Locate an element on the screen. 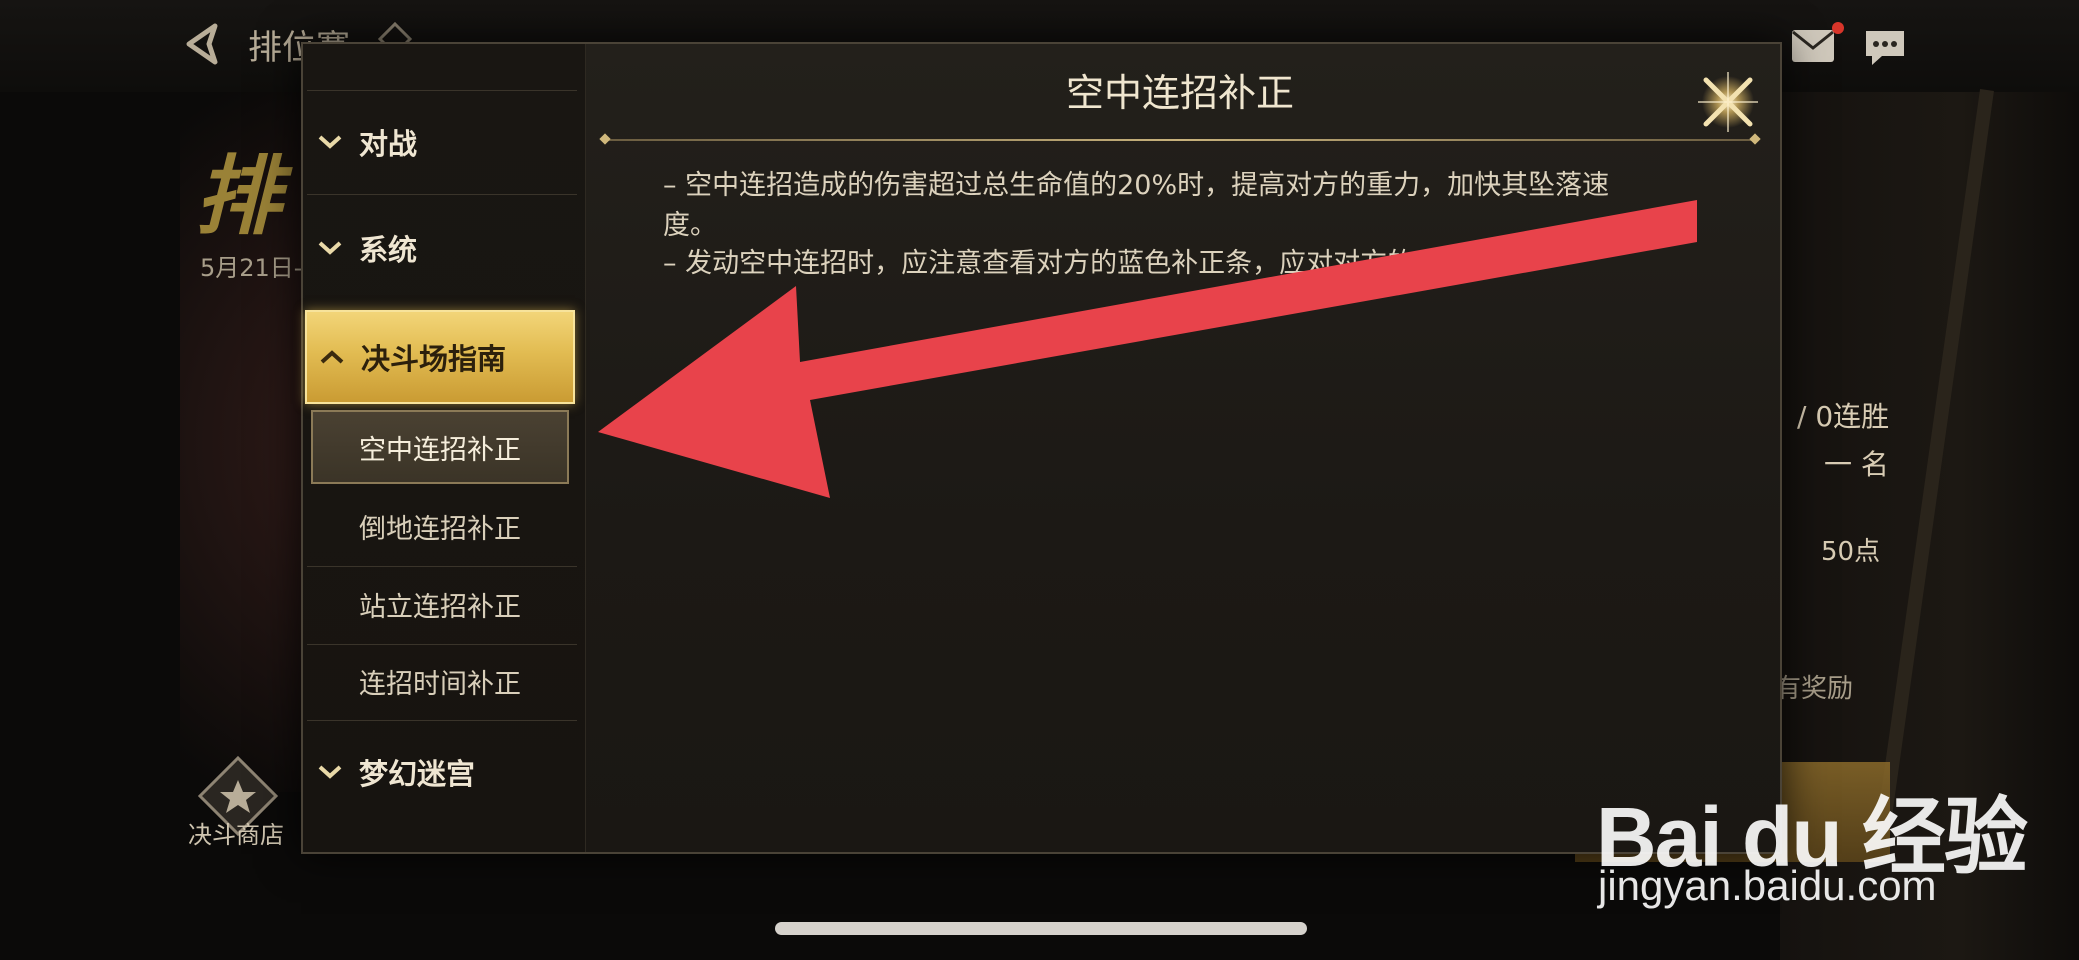 This screenshot has height=960, width=2079. category-system: 系统 is located at coordinates (444, 248).